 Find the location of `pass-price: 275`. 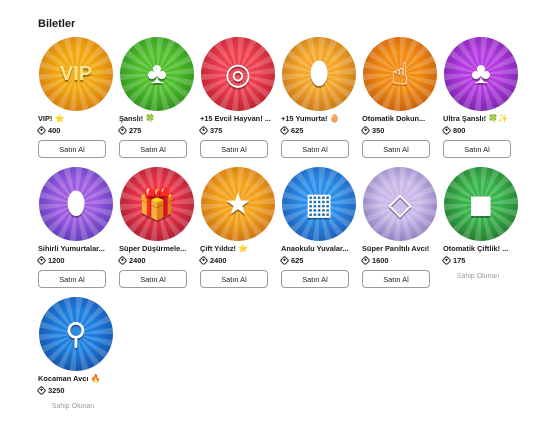

pass-price: 275 is located at coordinates (158, 130).